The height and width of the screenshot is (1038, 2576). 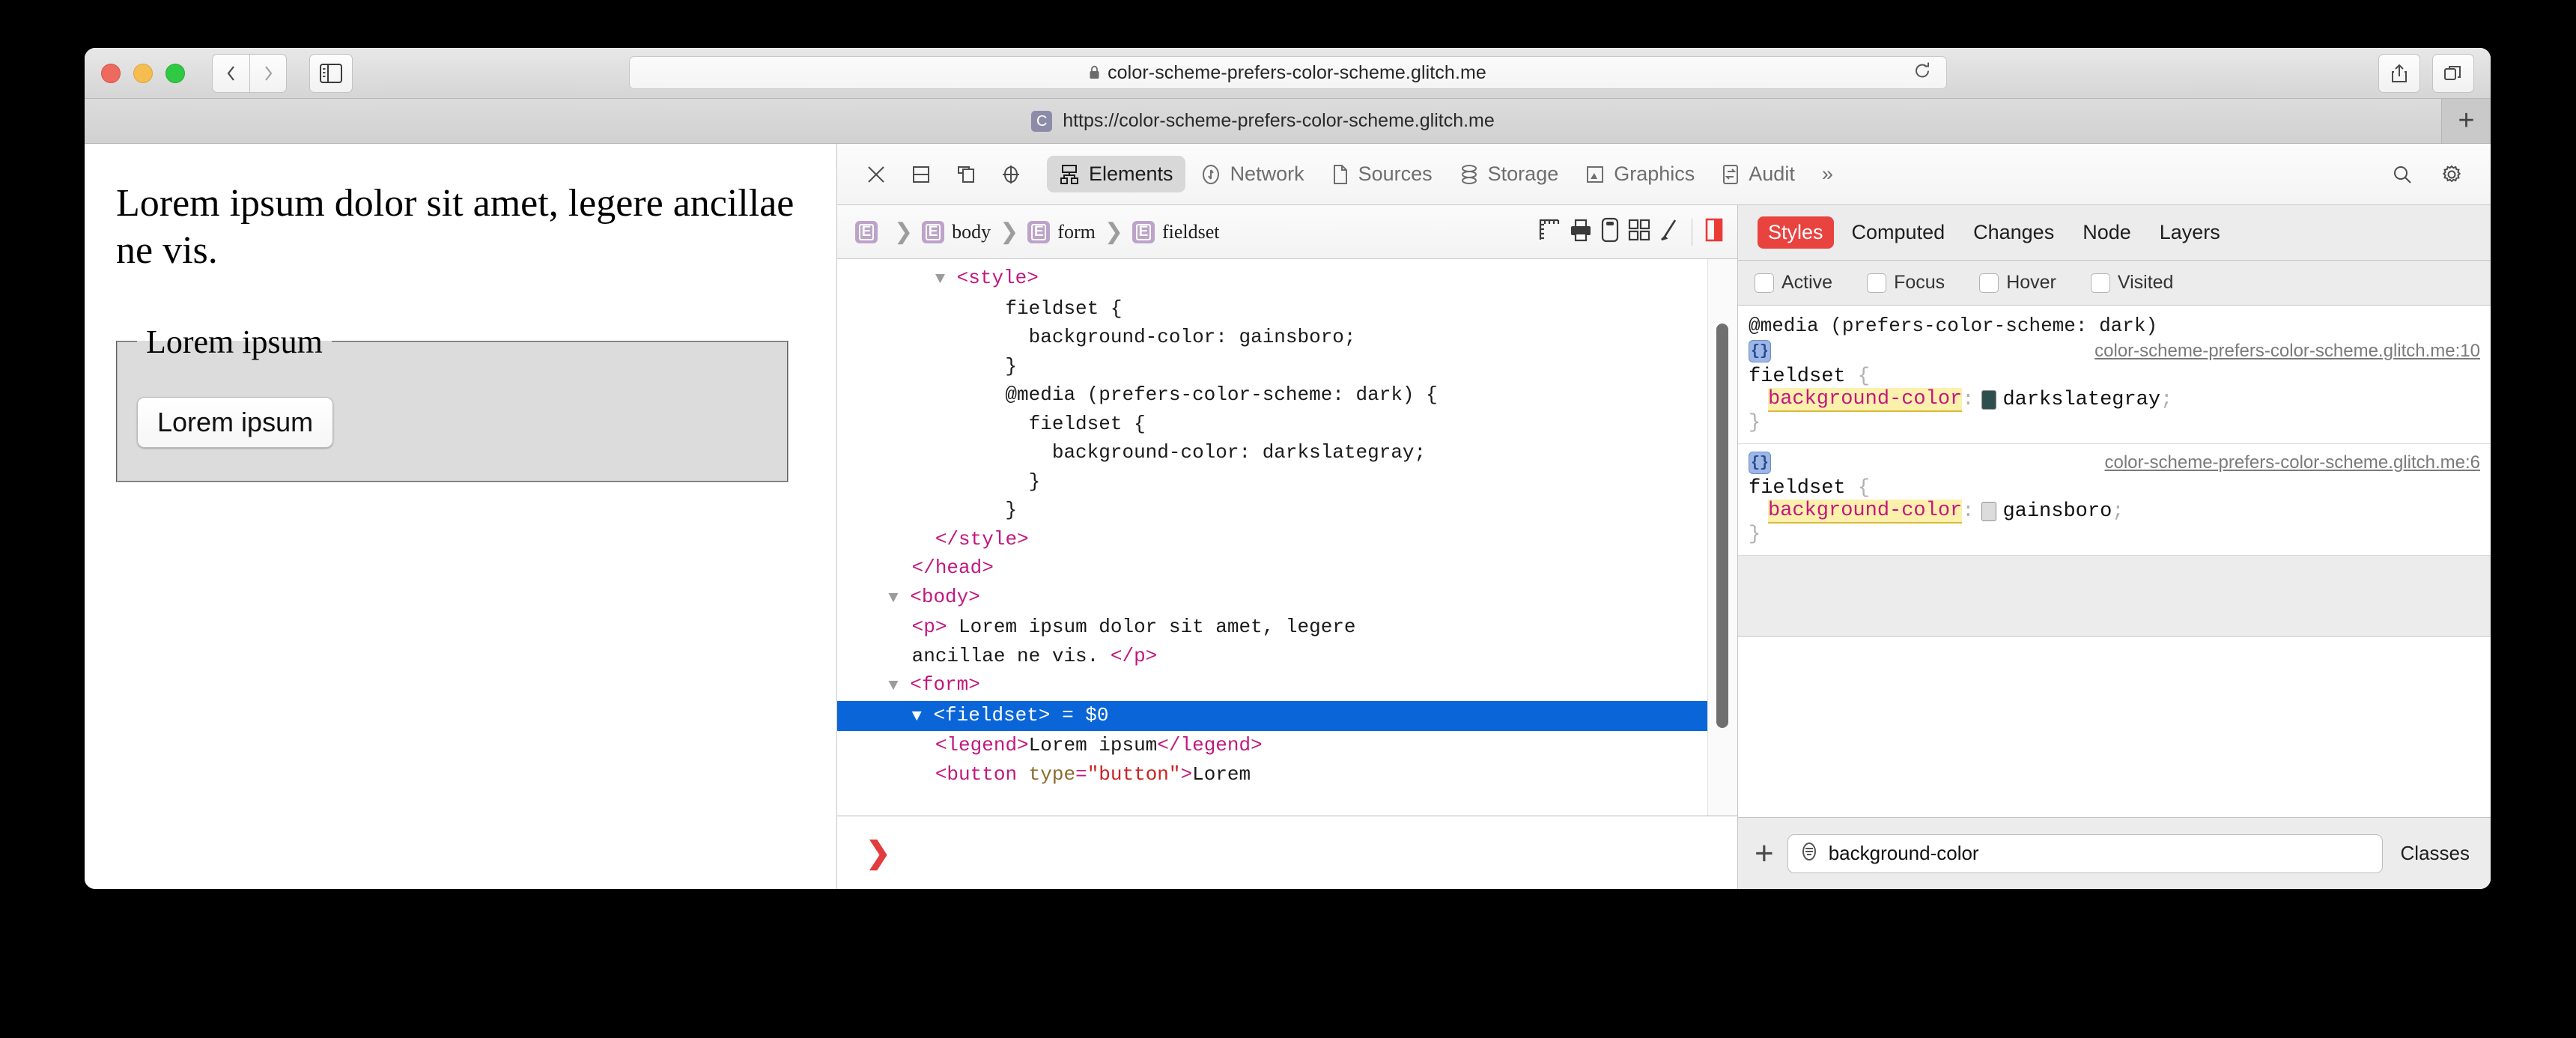 What do you see at coordinates (2435, 853) in the screenshot?
I see `classes-button: Classes` at bounding box center [2435, 853].